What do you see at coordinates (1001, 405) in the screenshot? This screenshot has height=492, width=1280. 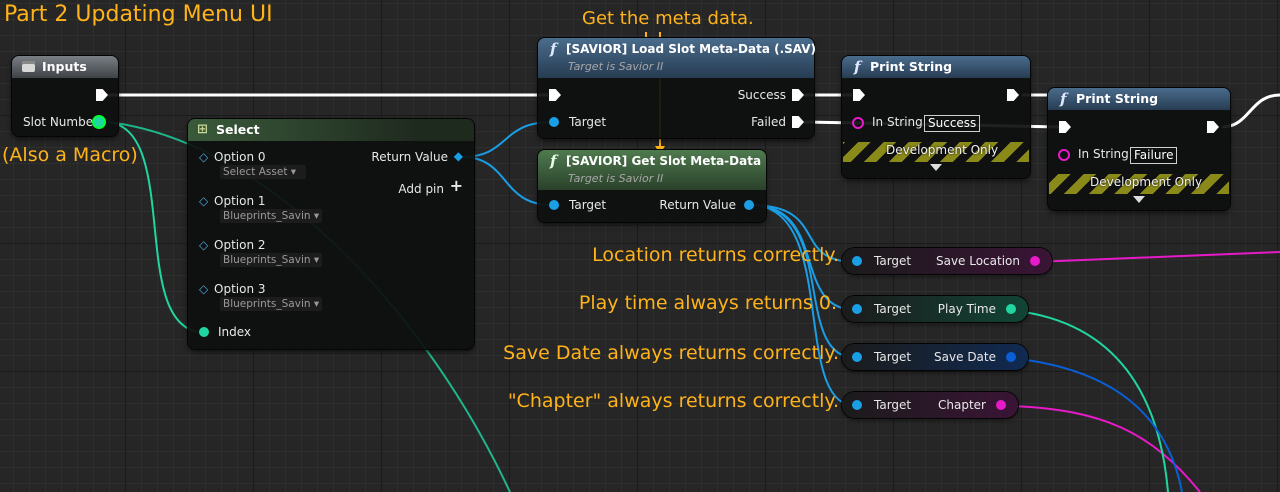 I see `getter-chapter-out-pin` at bounding box center [1001, 405].